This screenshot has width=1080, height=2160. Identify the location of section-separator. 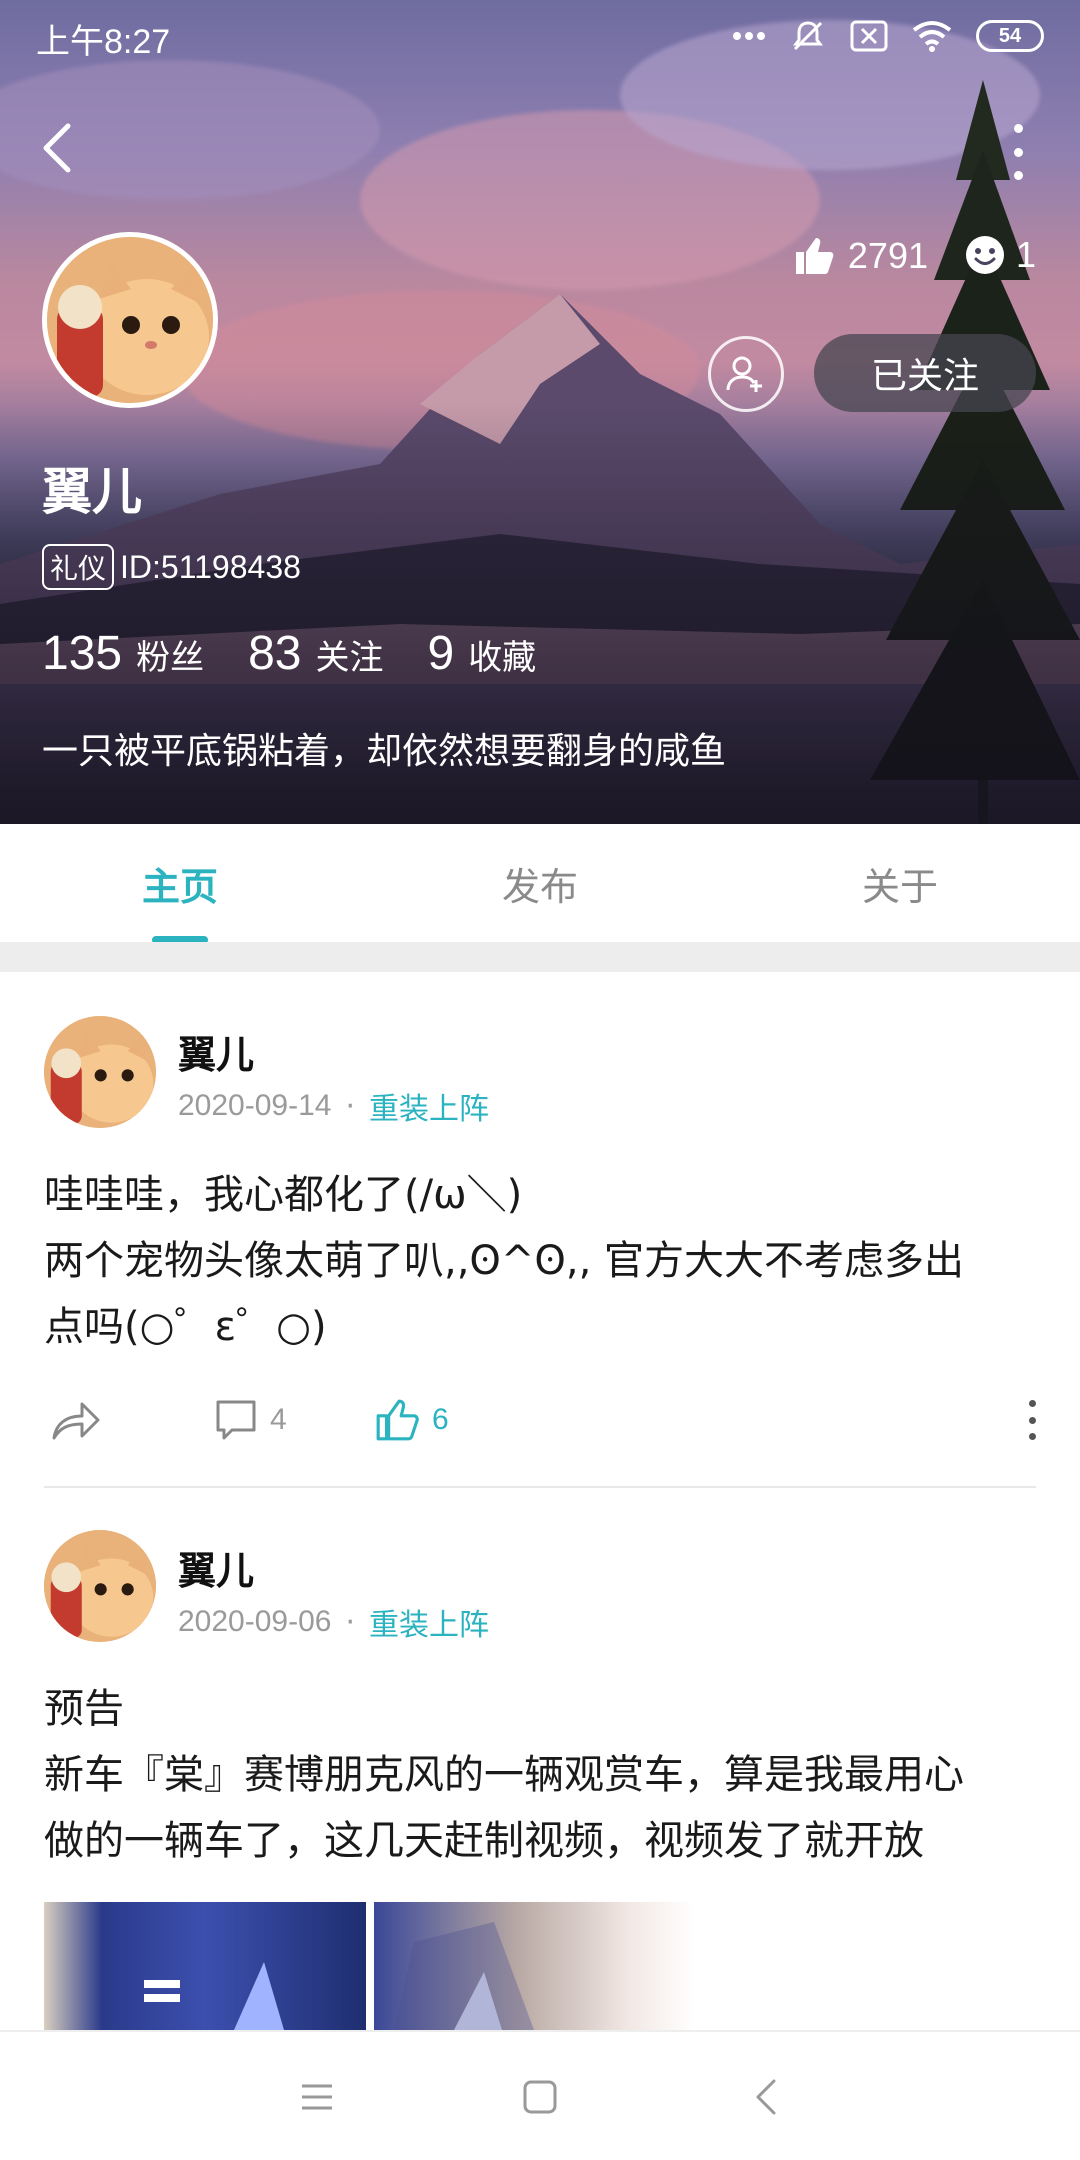
(540, 957).